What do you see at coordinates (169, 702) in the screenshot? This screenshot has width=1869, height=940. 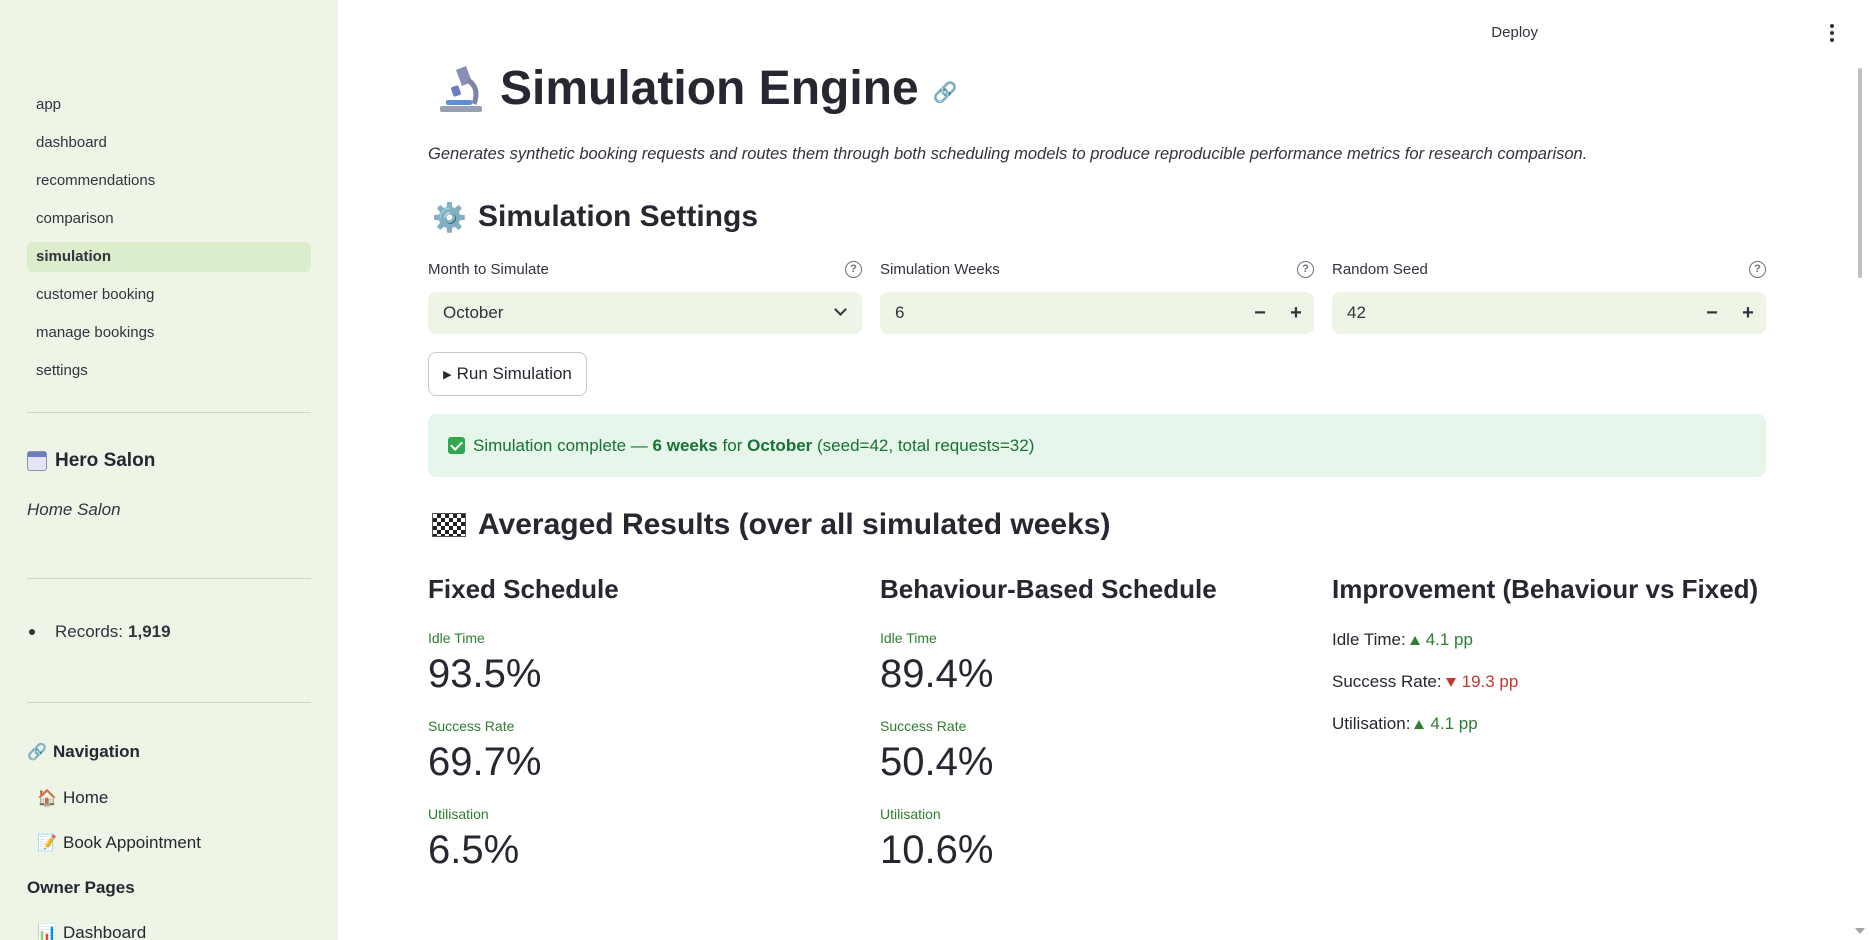 I see `sidebar-divider` at bounding box center [169, 702].